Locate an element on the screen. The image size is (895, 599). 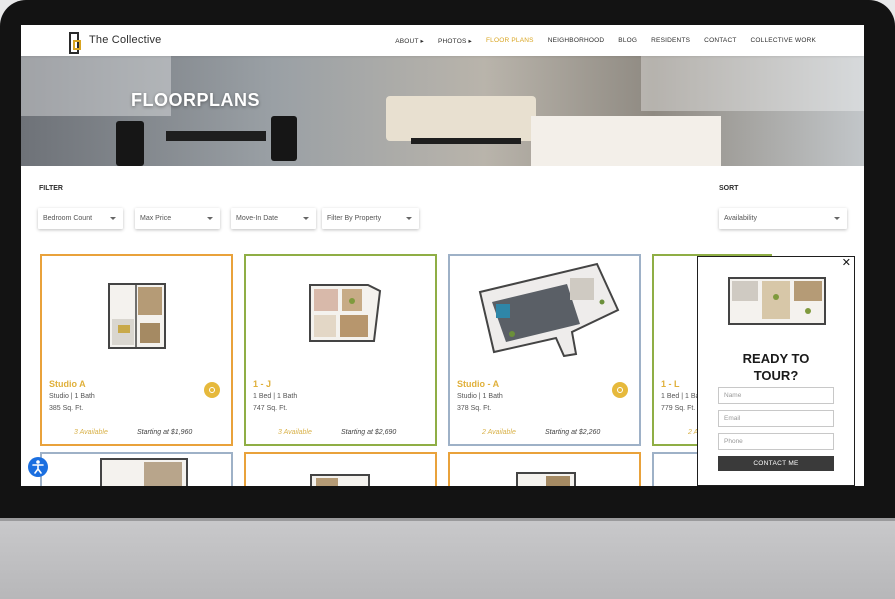
property-filter-value: Filter By Property is located at coordinates (354, 218).